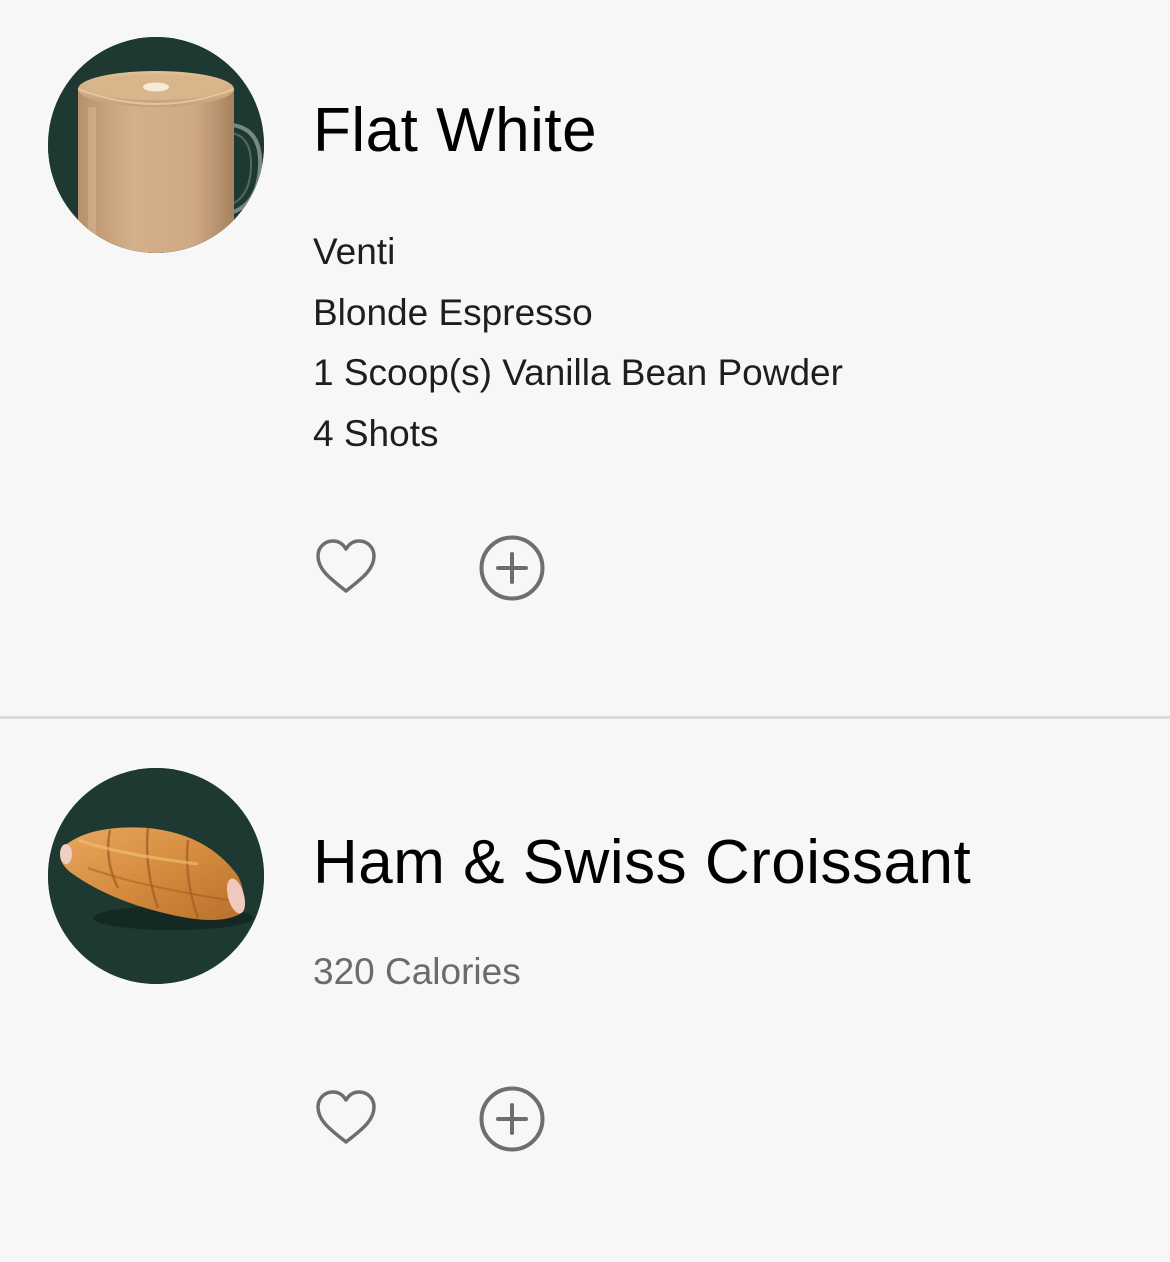 The height and width of the screenshot is (1262, 1170). What do you see at coordinates (376, 433) in the screenshot?
I see `option-shots: 4 Shots` at bounding box center [376, 433].